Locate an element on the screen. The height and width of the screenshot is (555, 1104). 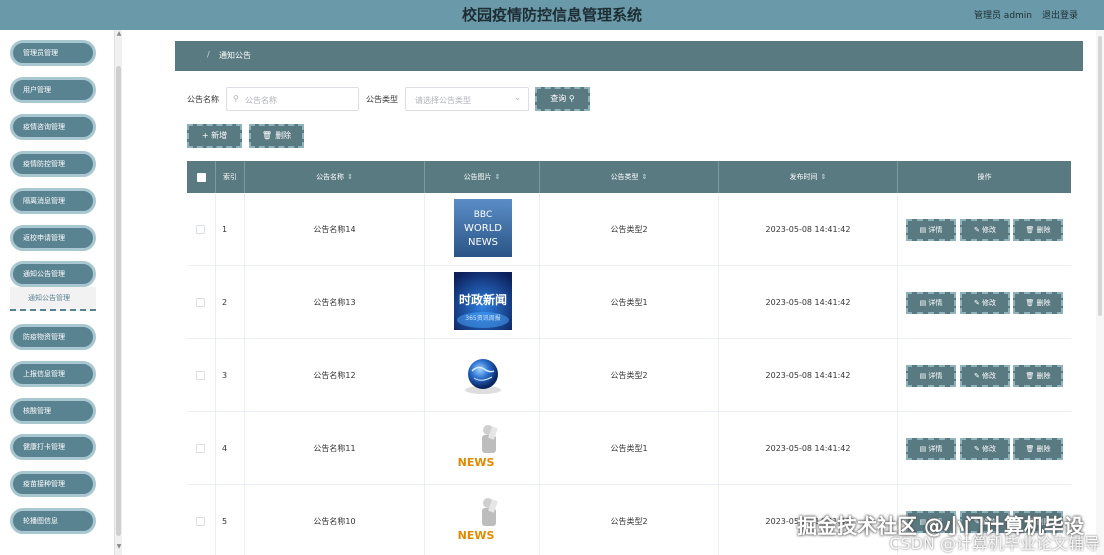
row-index: 5 is located at coordinates (230, 520).